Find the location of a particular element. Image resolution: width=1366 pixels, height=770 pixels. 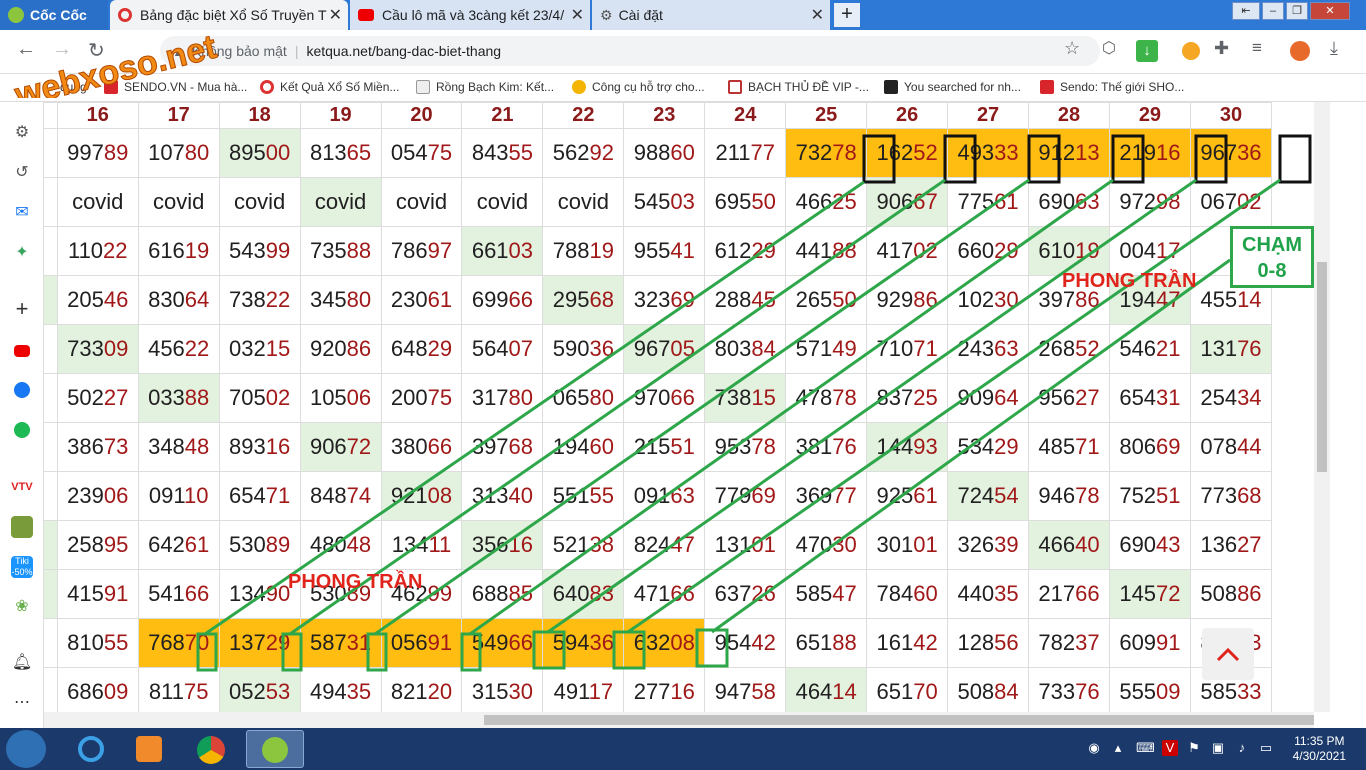

forward-icon: → is located at coordinates (62, 49).